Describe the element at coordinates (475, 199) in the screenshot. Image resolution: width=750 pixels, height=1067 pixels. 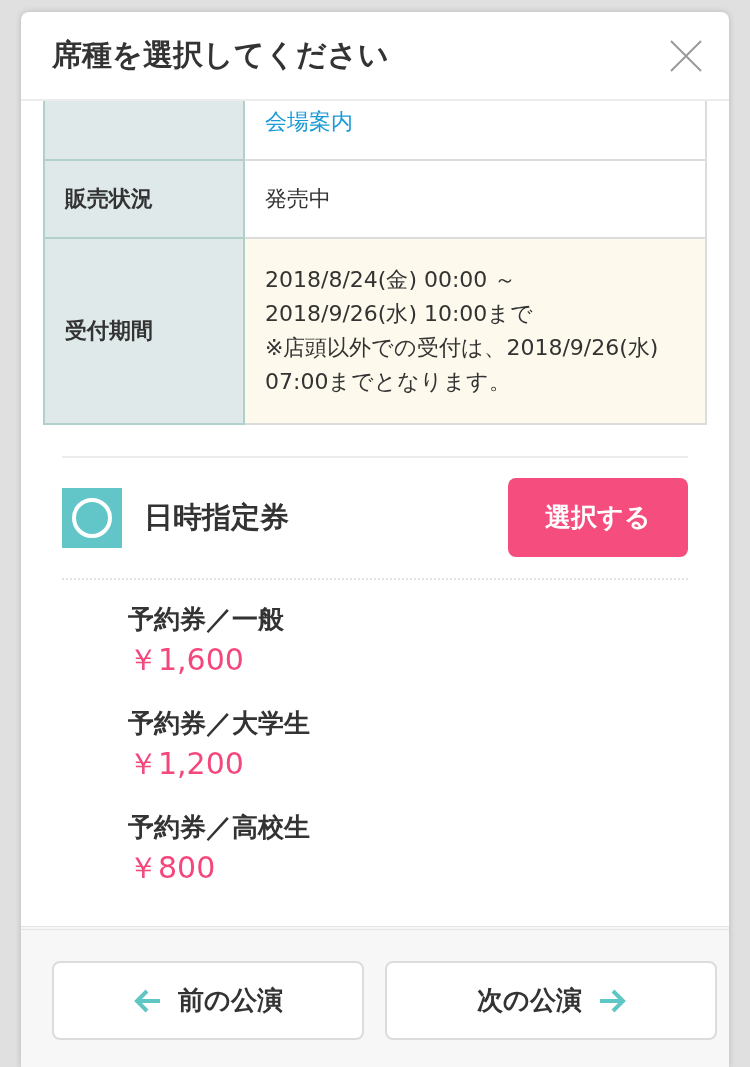
I see `value-cell: 発売中` at that location.